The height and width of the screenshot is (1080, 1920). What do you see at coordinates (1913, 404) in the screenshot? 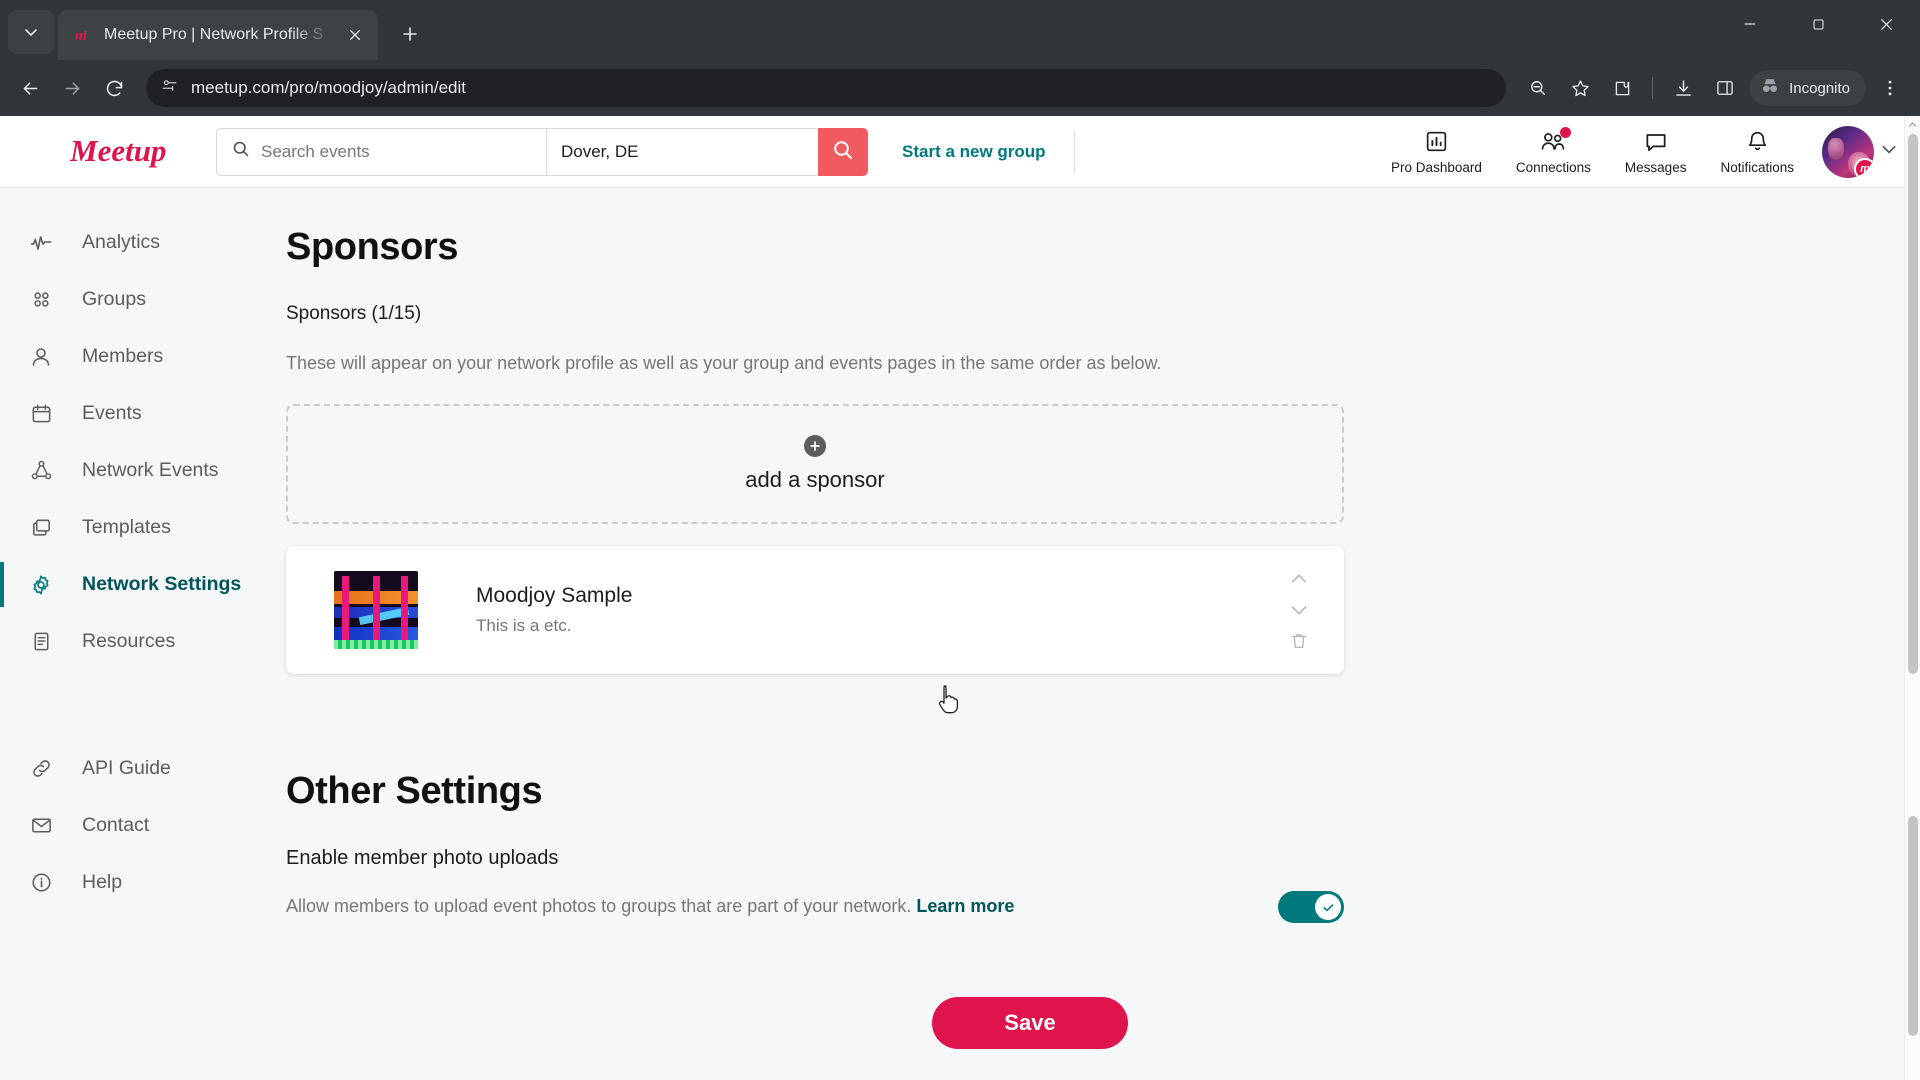
I see `scrollbar-thumb` at bounding box center [1913, 404].